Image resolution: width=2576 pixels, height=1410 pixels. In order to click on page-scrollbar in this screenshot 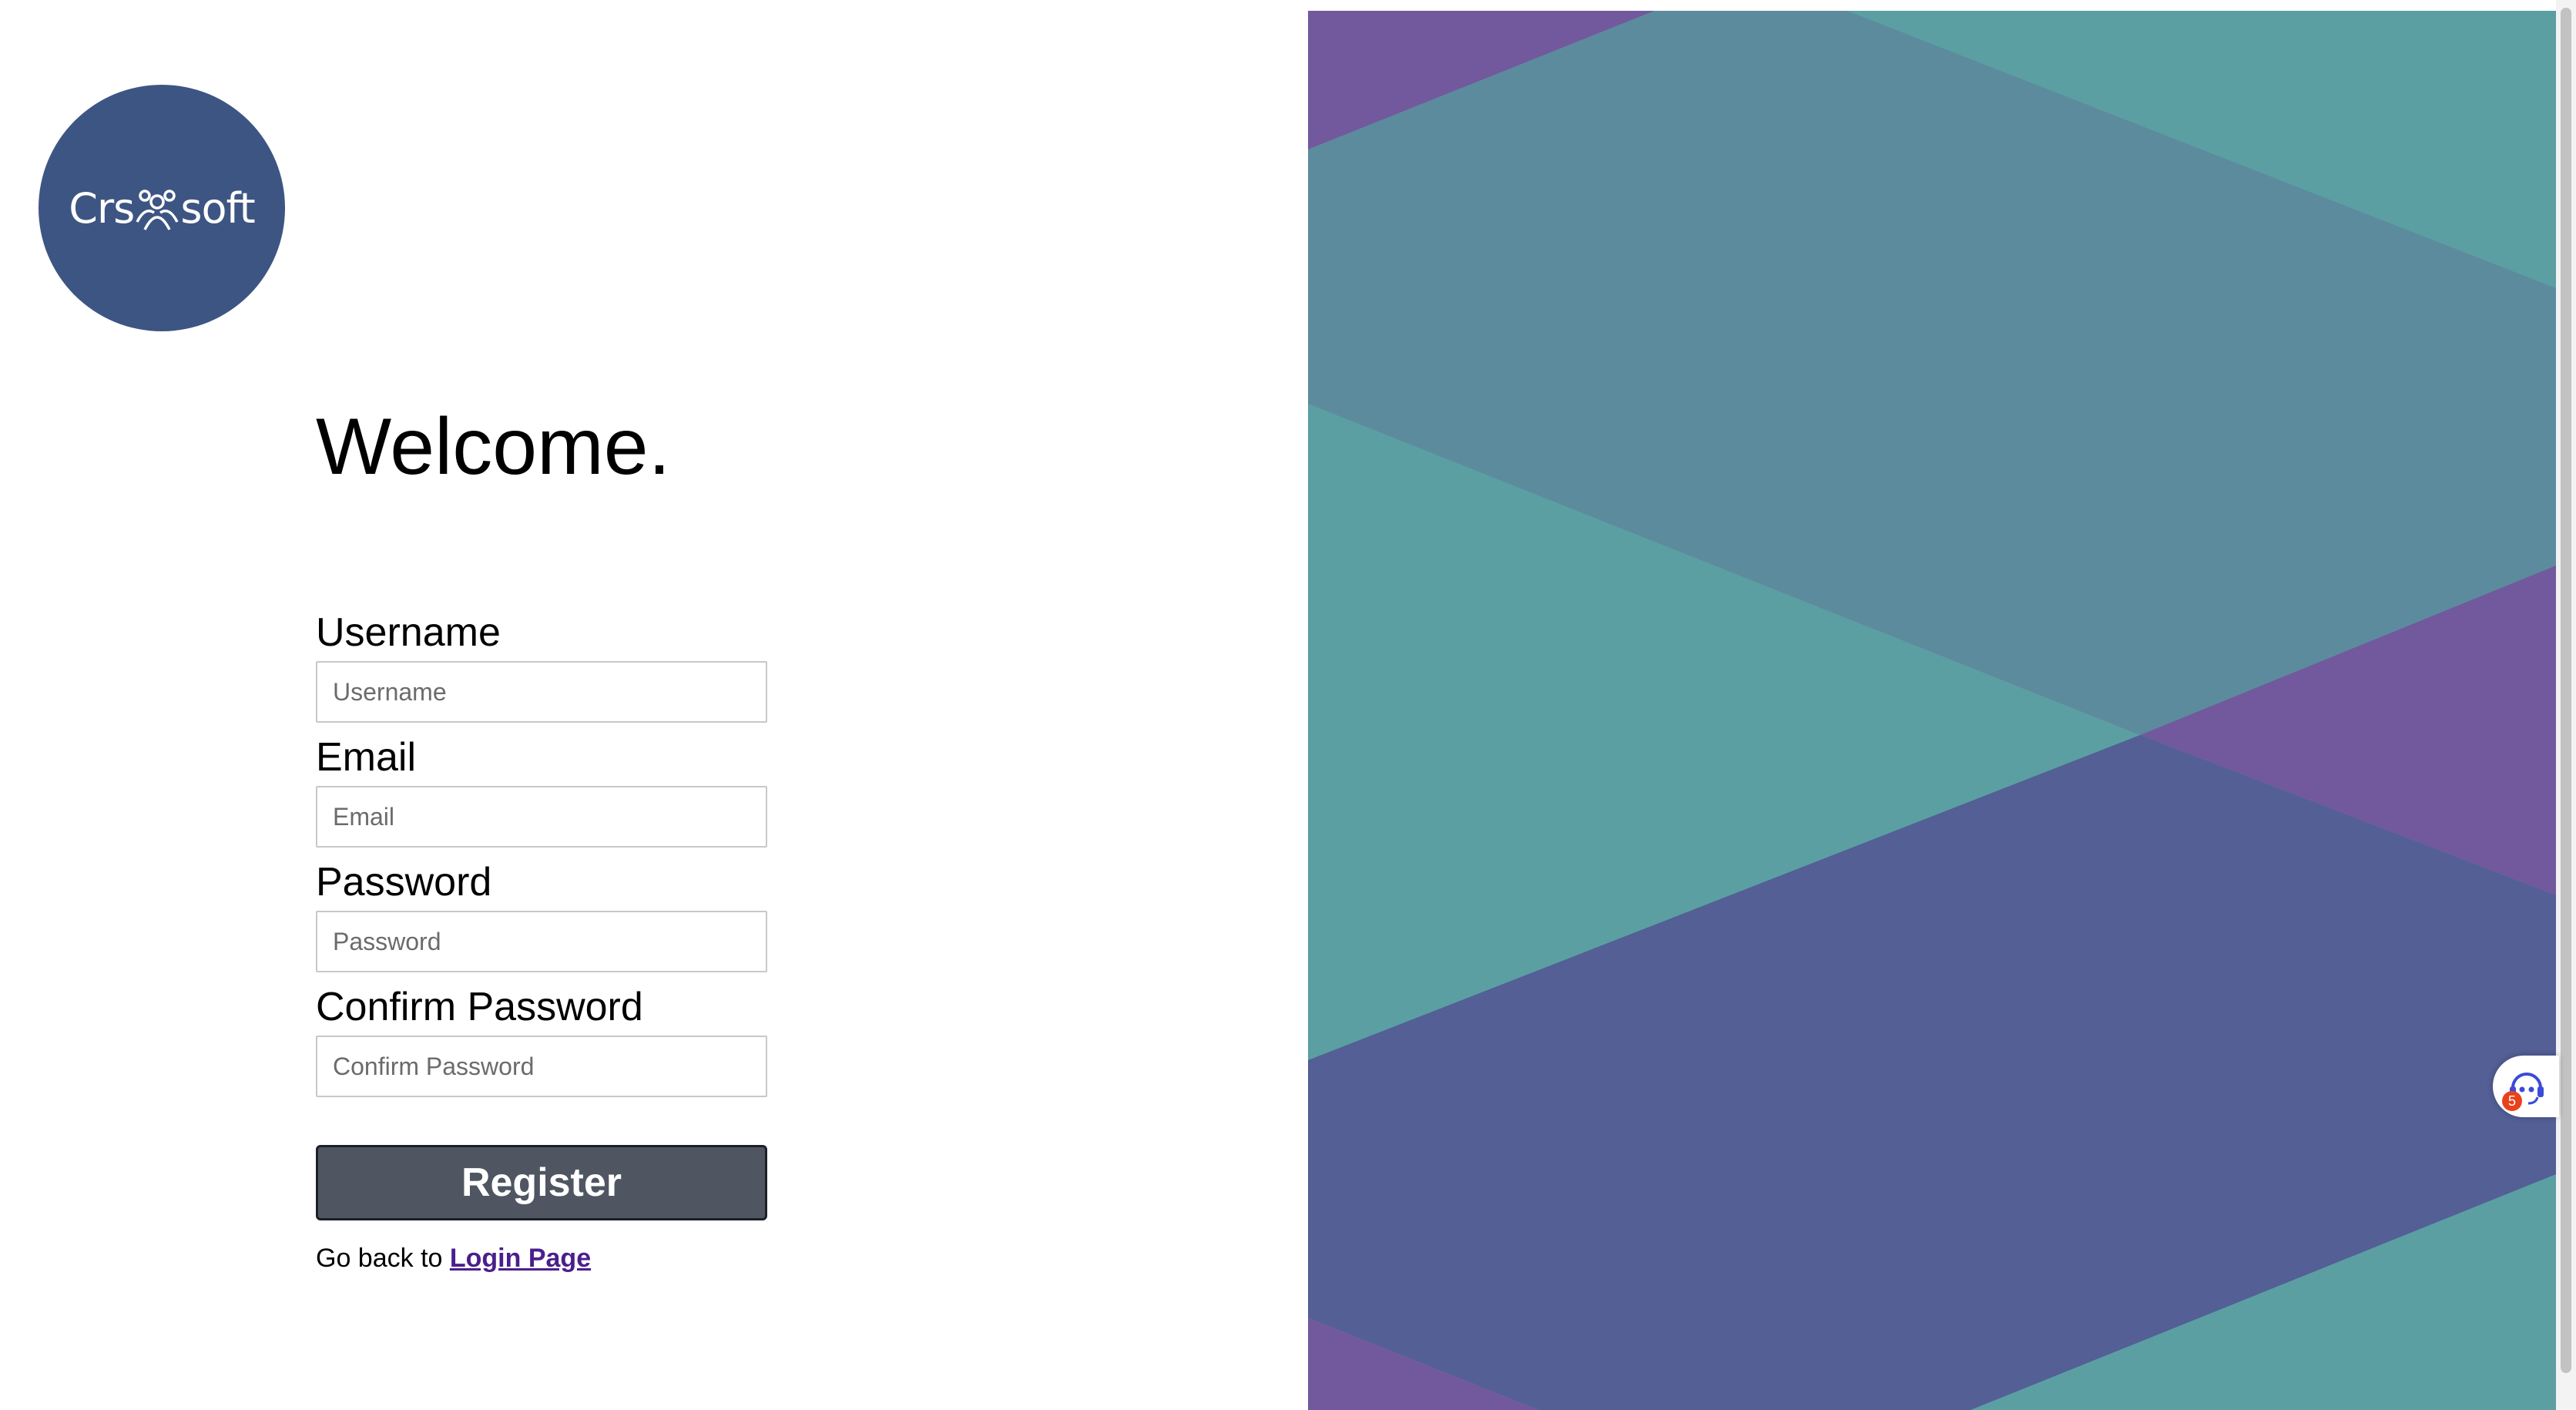, I will do `click(2566, 705)`.